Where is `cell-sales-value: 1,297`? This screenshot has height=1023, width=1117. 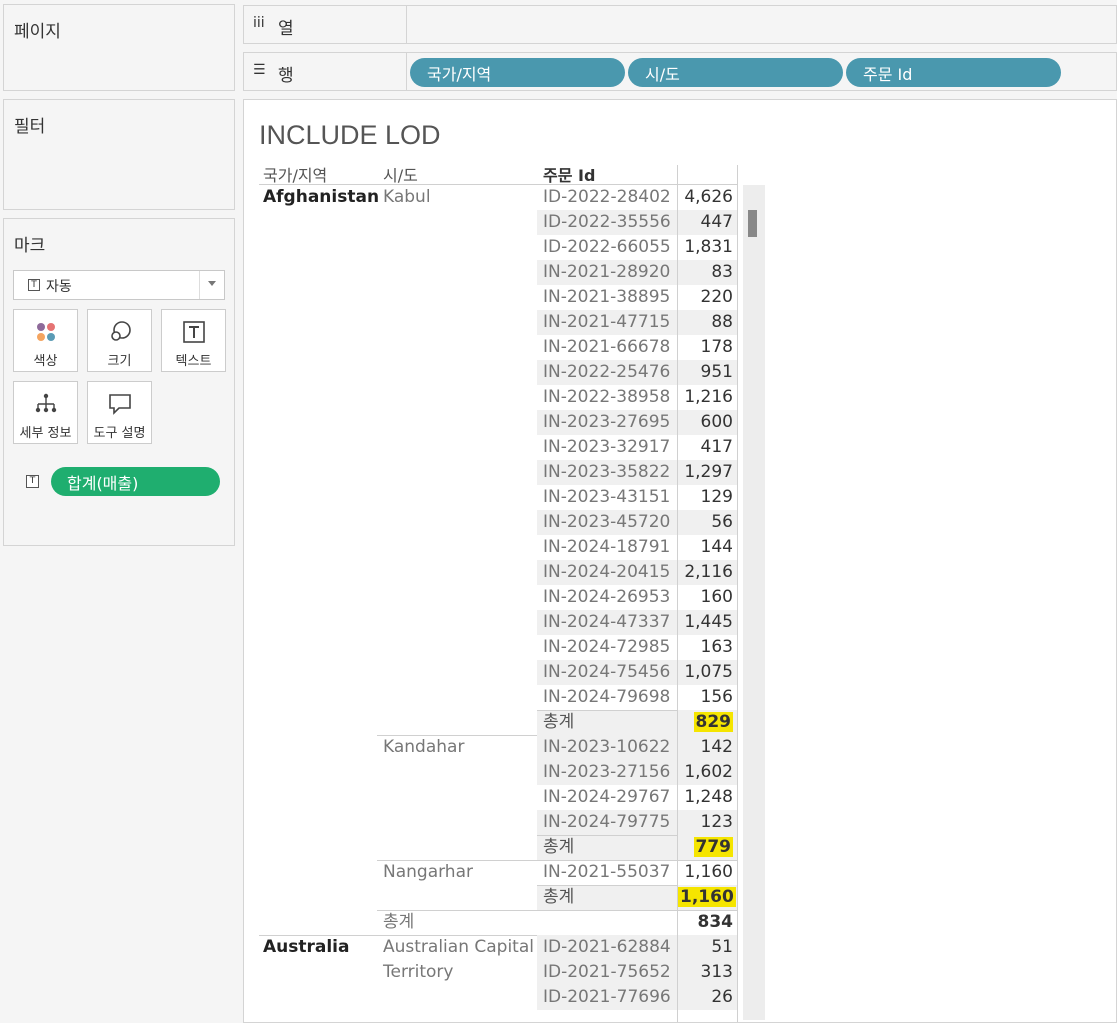
cell-sales-value: 1,297 is located at coordinates (707, 472).